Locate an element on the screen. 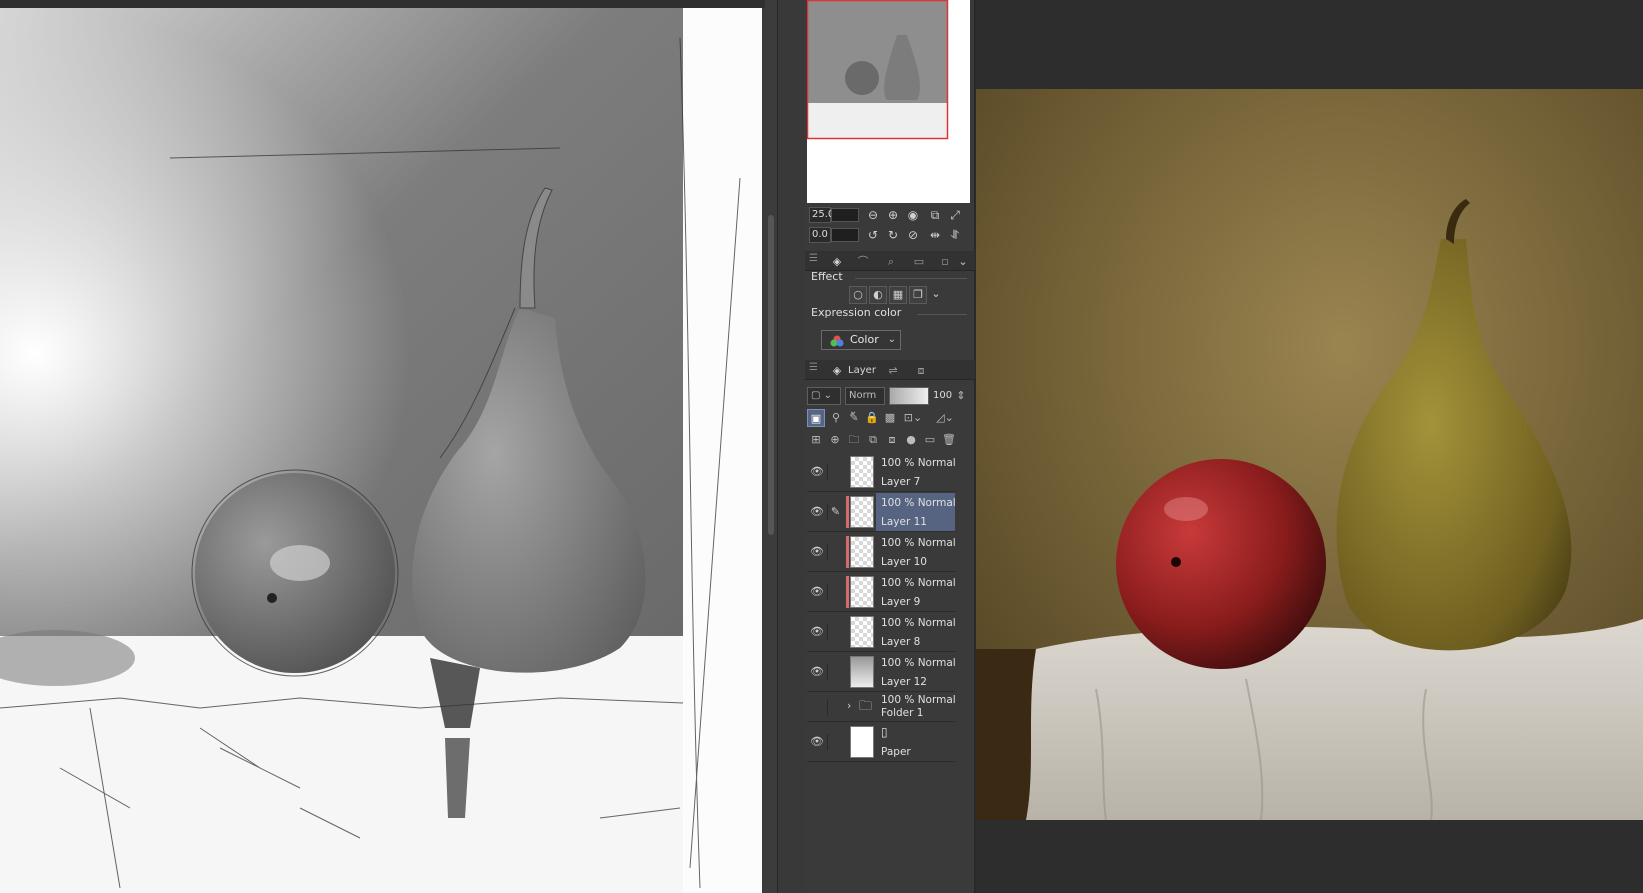  layer-tab: Layer is located at coordinates (862, 371).